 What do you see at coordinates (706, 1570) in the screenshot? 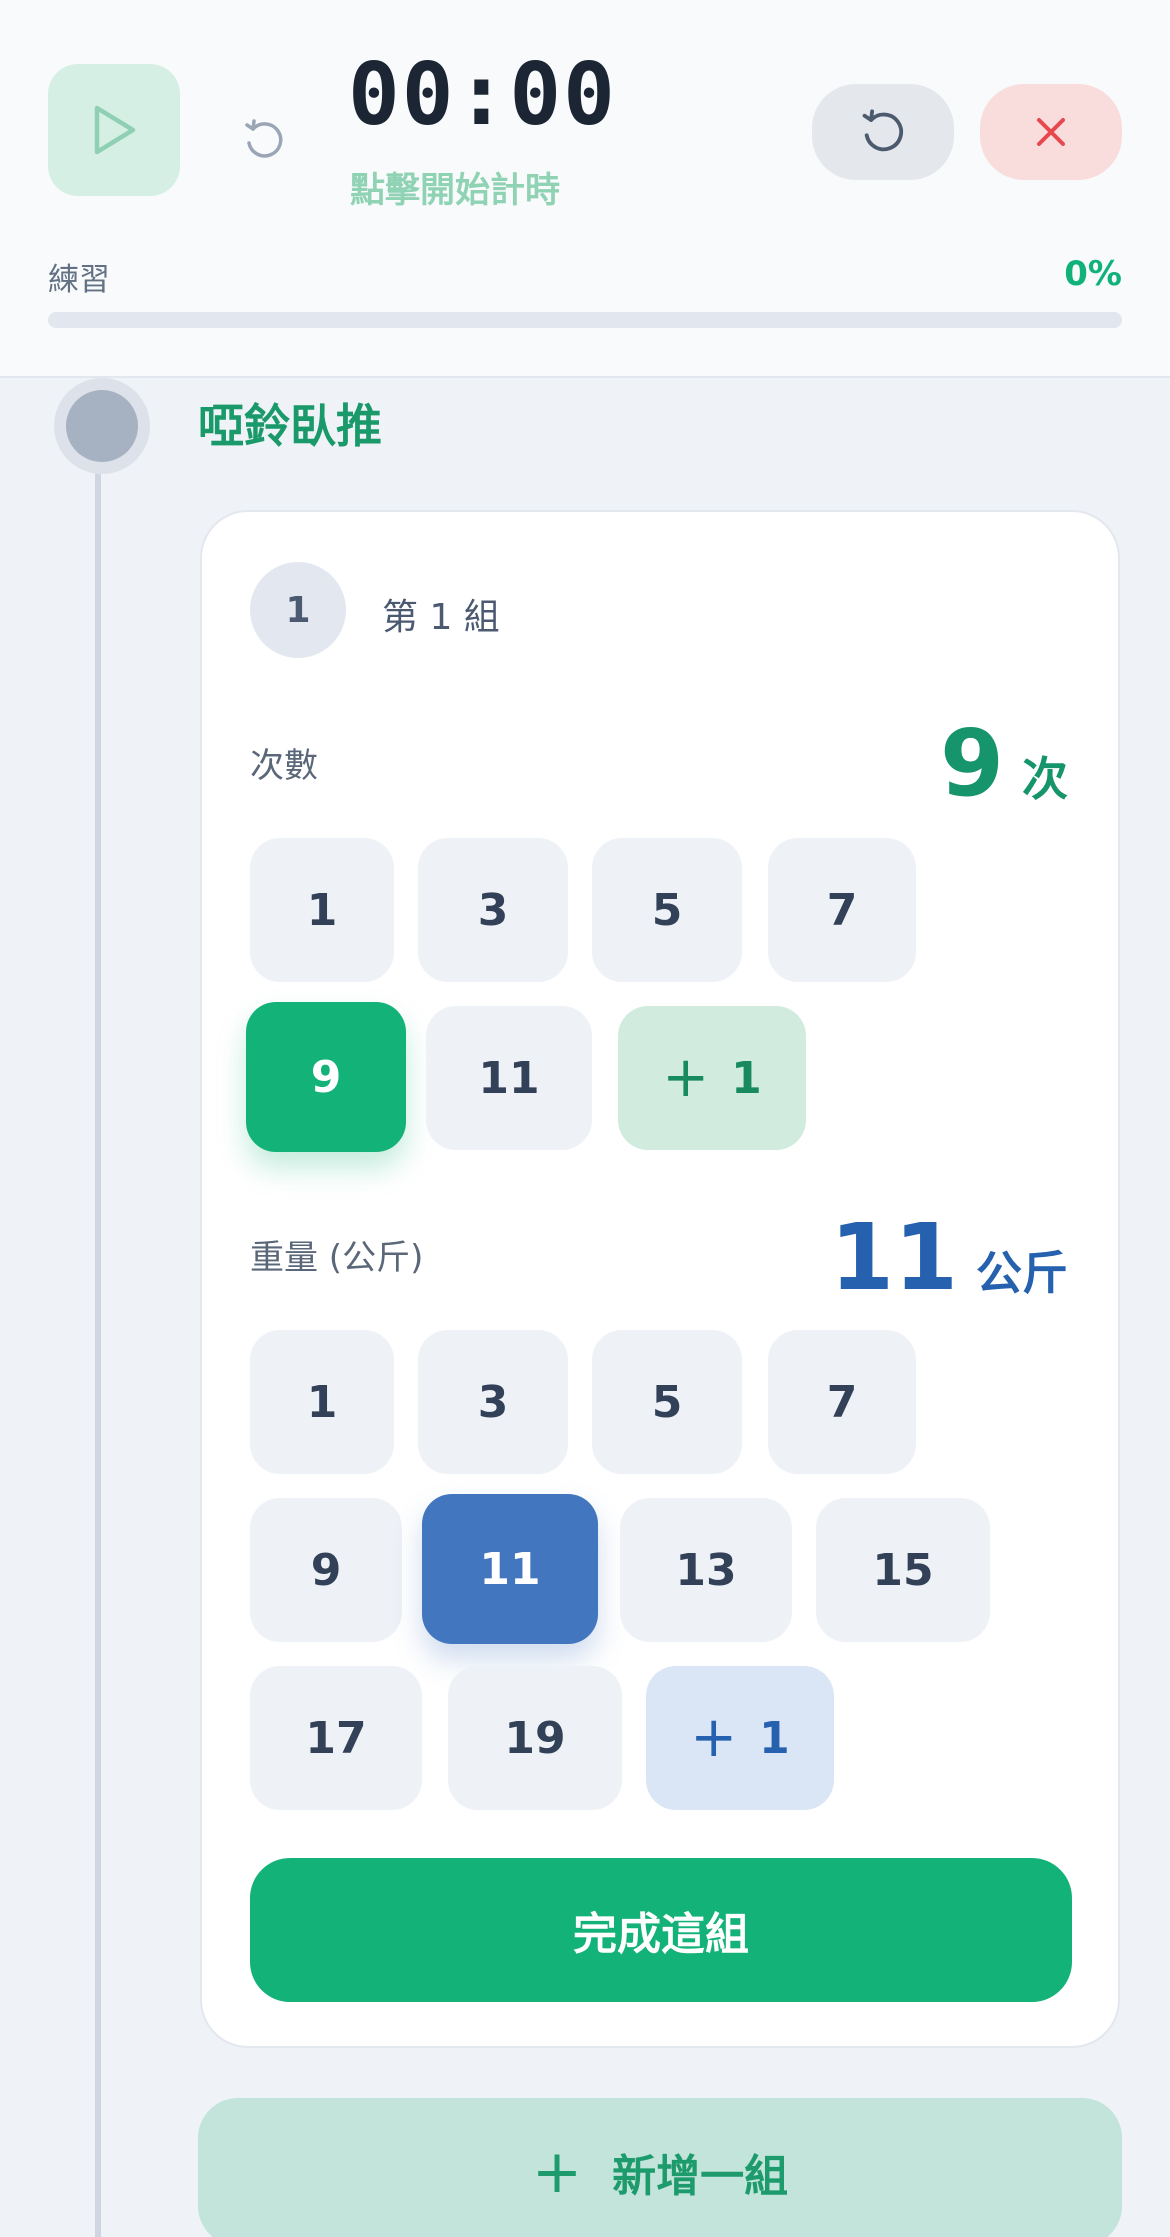
I see `weight-option-13: 13` at bounding box center [706, 1570].